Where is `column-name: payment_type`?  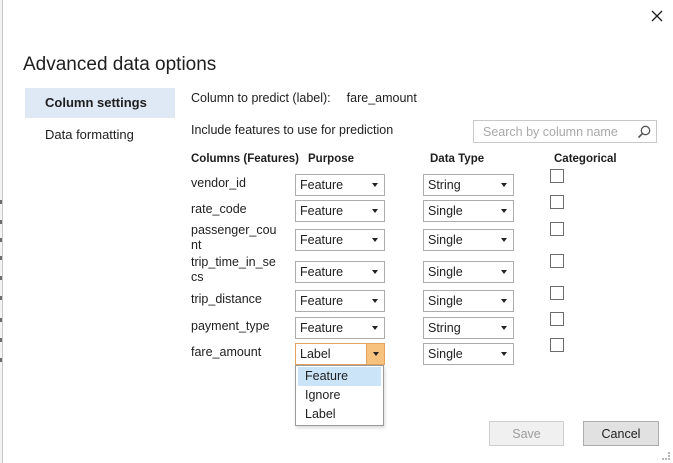 column-name: payment_type is located at coordinates (230, 326).